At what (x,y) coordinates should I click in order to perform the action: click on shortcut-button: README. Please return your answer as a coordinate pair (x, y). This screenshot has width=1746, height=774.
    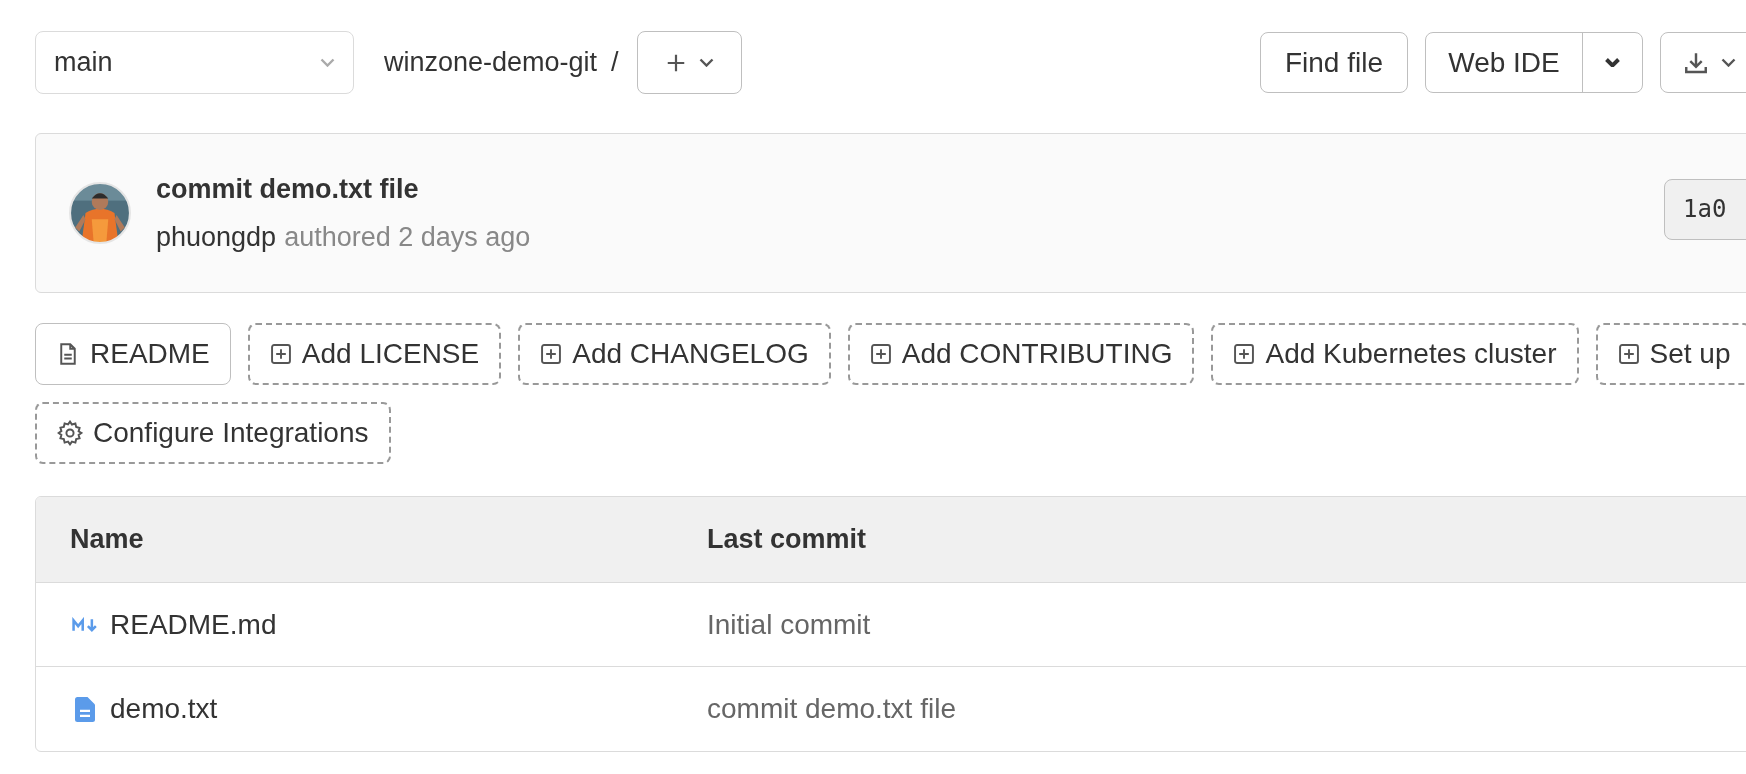
    Looking at the image, I should click on (133, 354).